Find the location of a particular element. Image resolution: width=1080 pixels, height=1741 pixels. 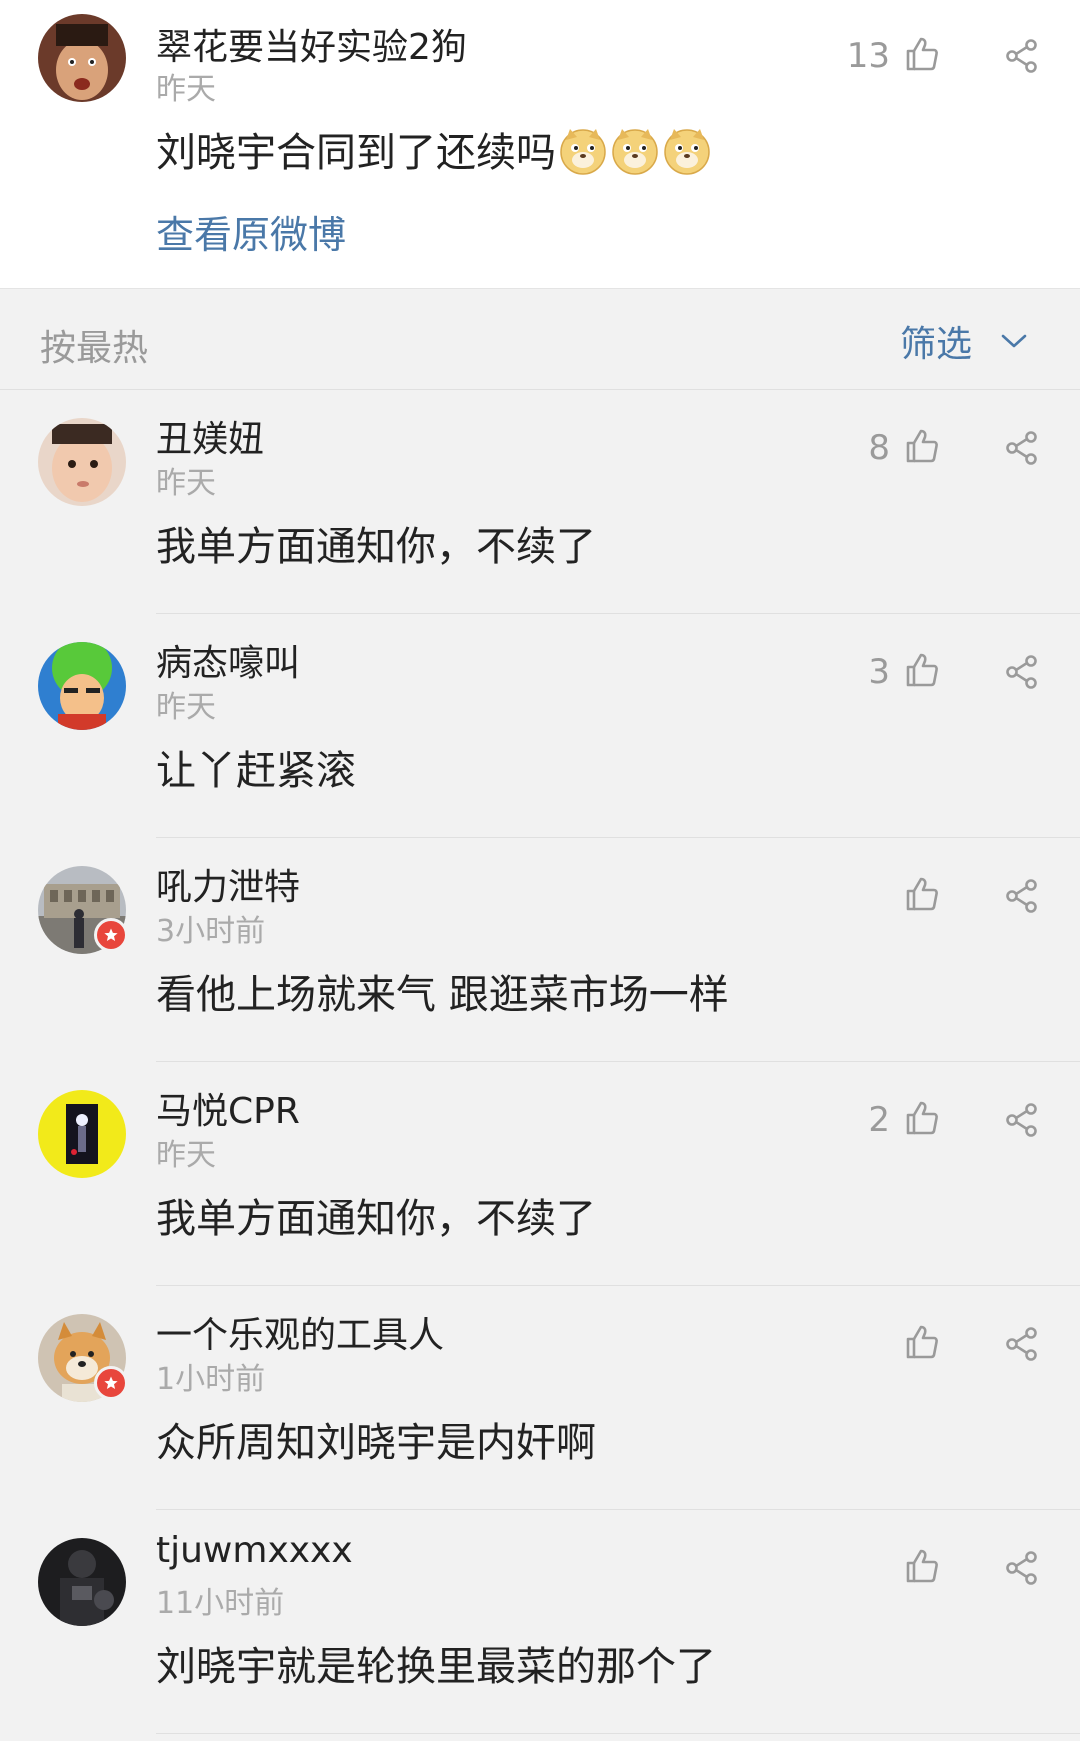

chevron-down-icon is located at coordinates (1014, 343).